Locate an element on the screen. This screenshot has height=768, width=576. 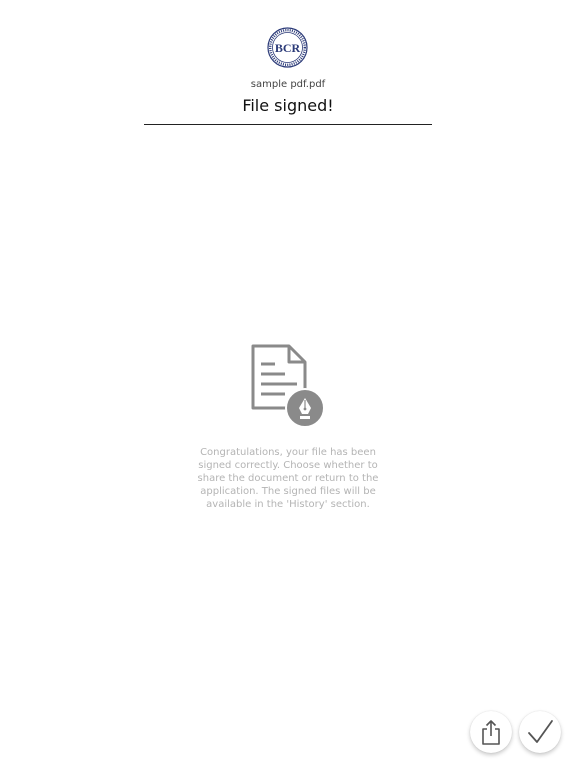
file-name: sample pdf.pdf is located at coordinates (288, 84).